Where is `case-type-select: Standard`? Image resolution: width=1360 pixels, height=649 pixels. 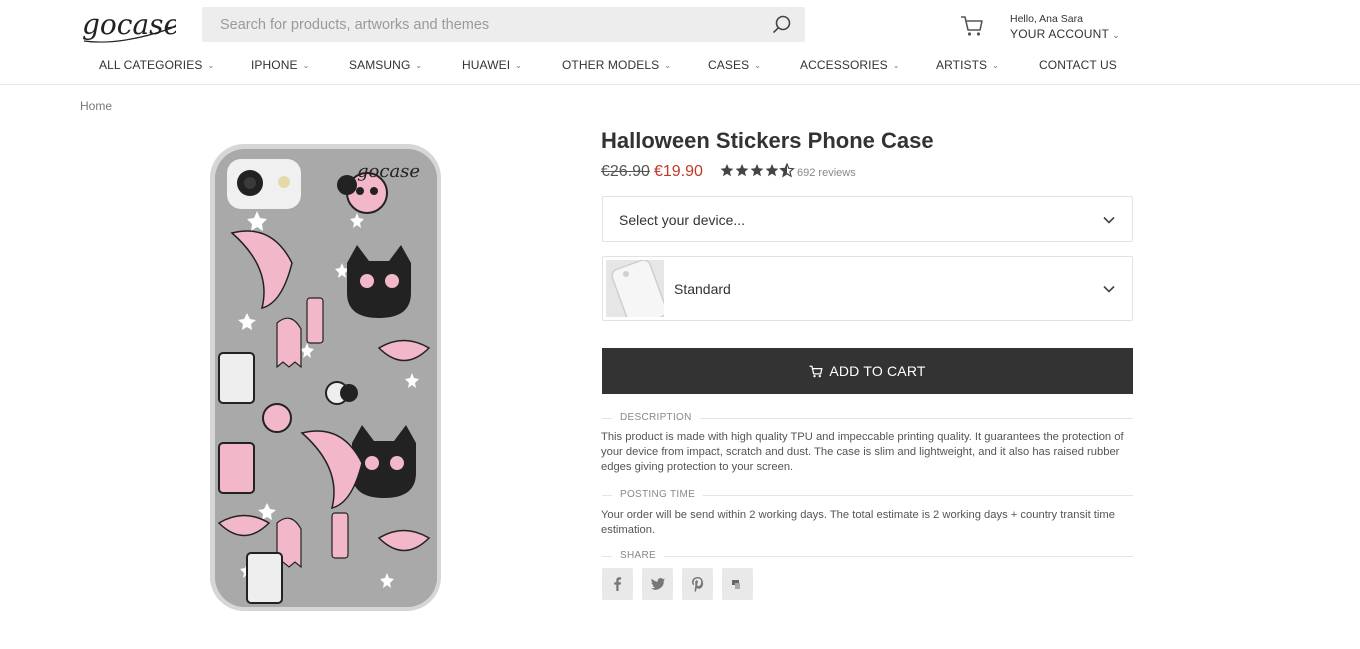 case-type-select: Standard is located at coordinates (867, 288).